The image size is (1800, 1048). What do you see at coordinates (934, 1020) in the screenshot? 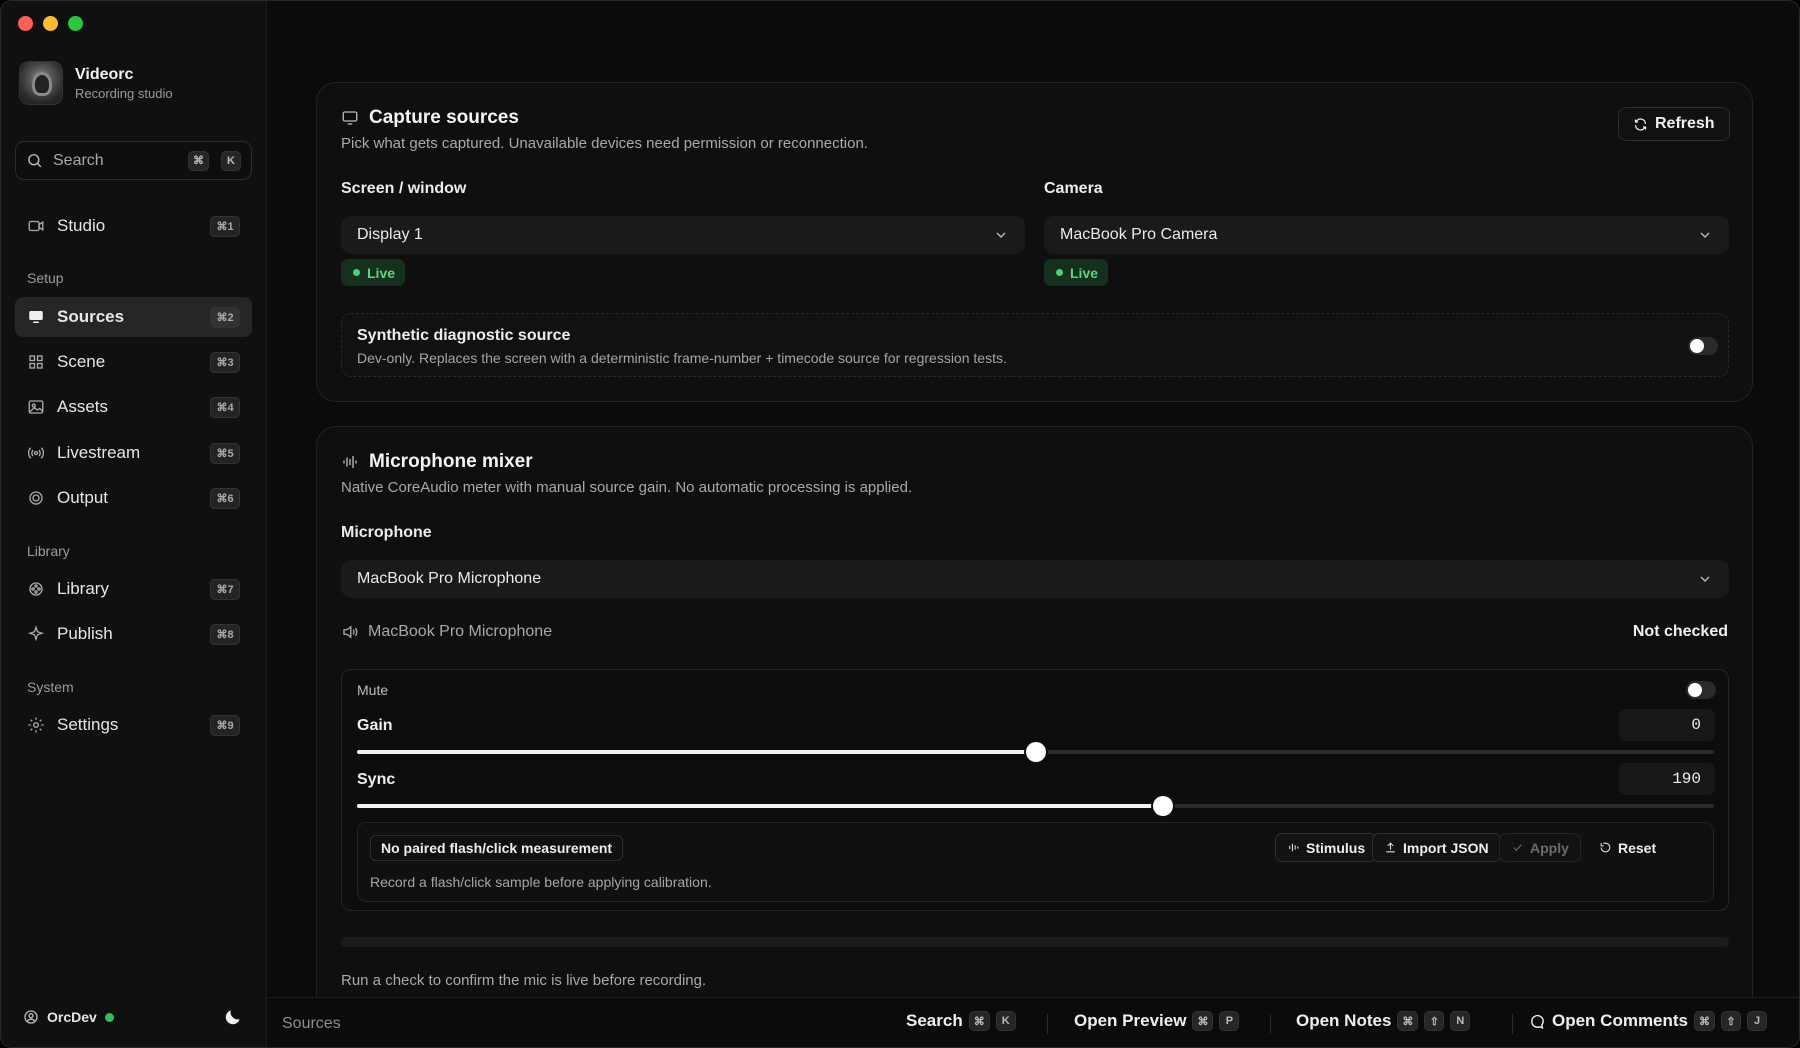
I see `command-label: Search` at bounding box center [934, 1020].